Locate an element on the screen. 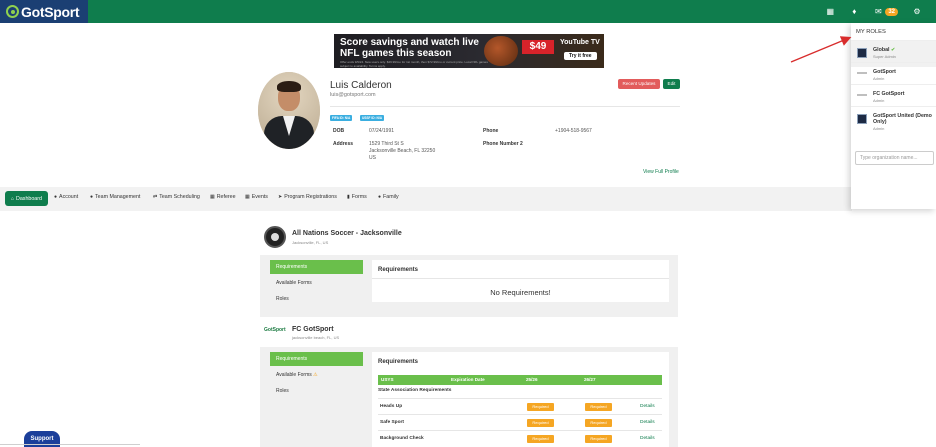  gotsport-logo: GotSport is located at coordinates (44, 11).